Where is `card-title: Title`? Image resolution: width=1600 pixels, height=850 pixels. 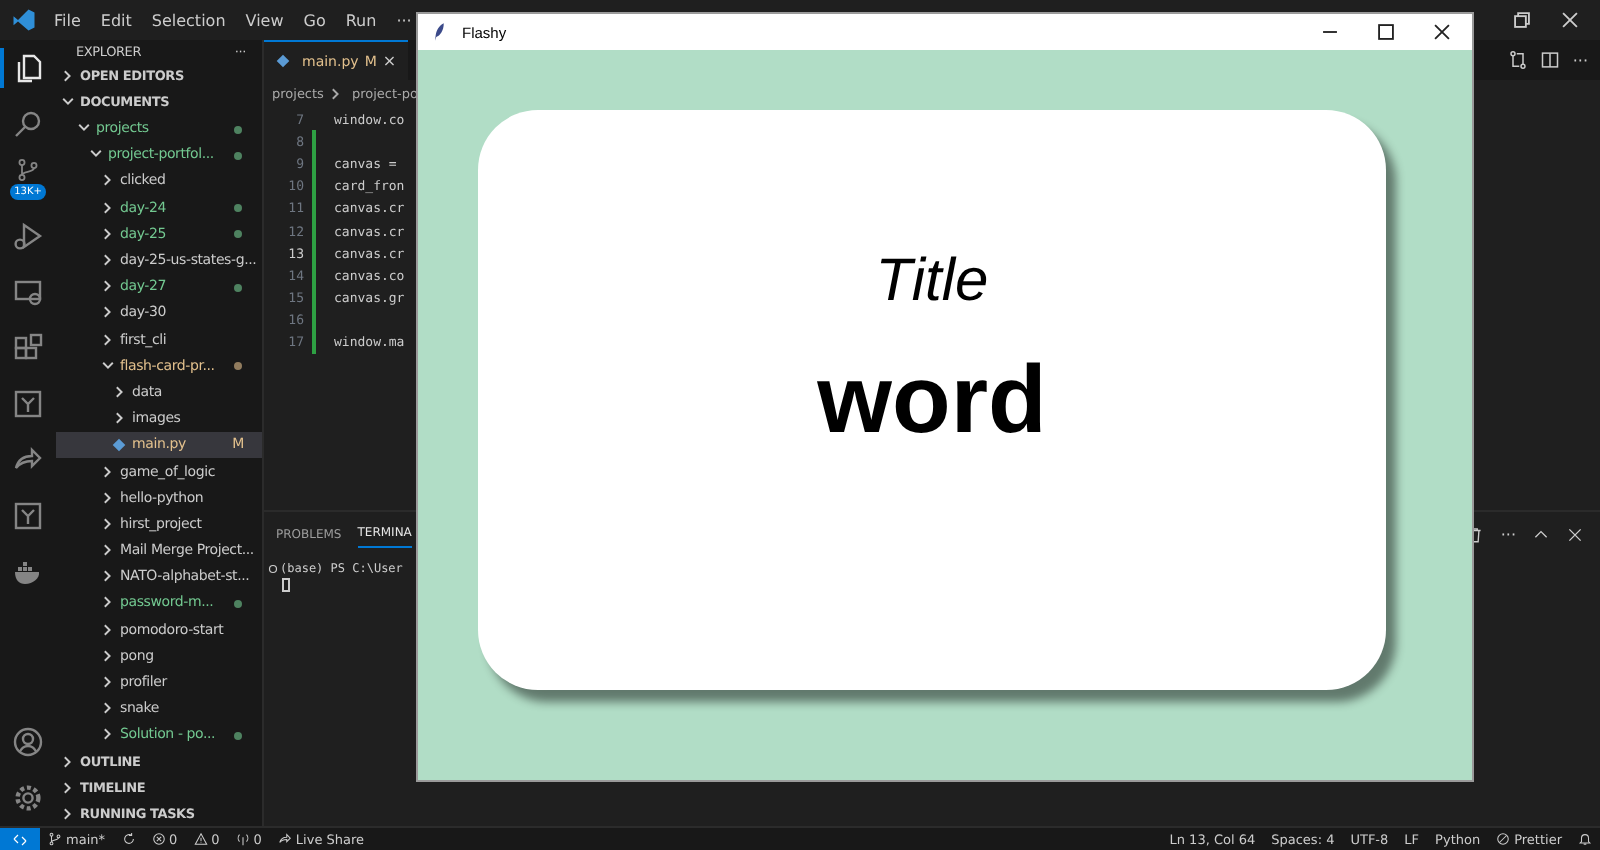
card-title: Title is located at coordinates (932, 282).